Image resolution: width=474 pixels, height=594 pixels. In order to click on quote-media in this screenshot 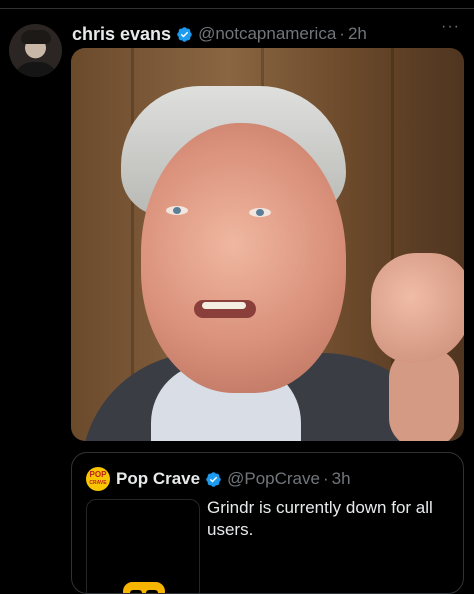, I will do `click(143, 546)`.